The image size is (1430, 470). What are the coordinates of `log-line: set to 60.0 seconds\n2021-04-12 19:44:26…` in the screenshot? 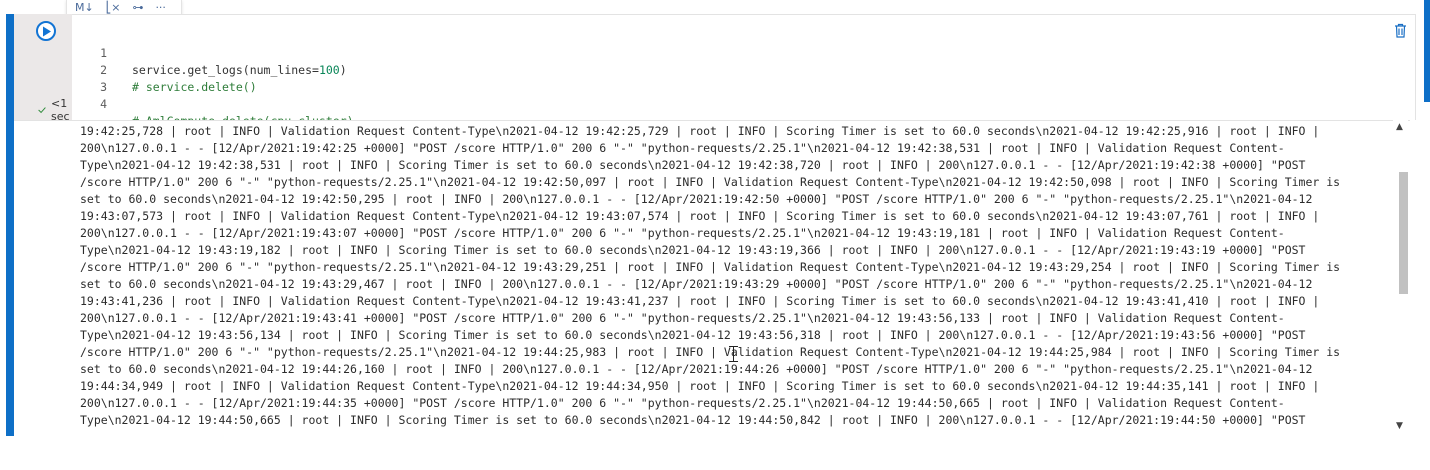 It's located at (696, 369).